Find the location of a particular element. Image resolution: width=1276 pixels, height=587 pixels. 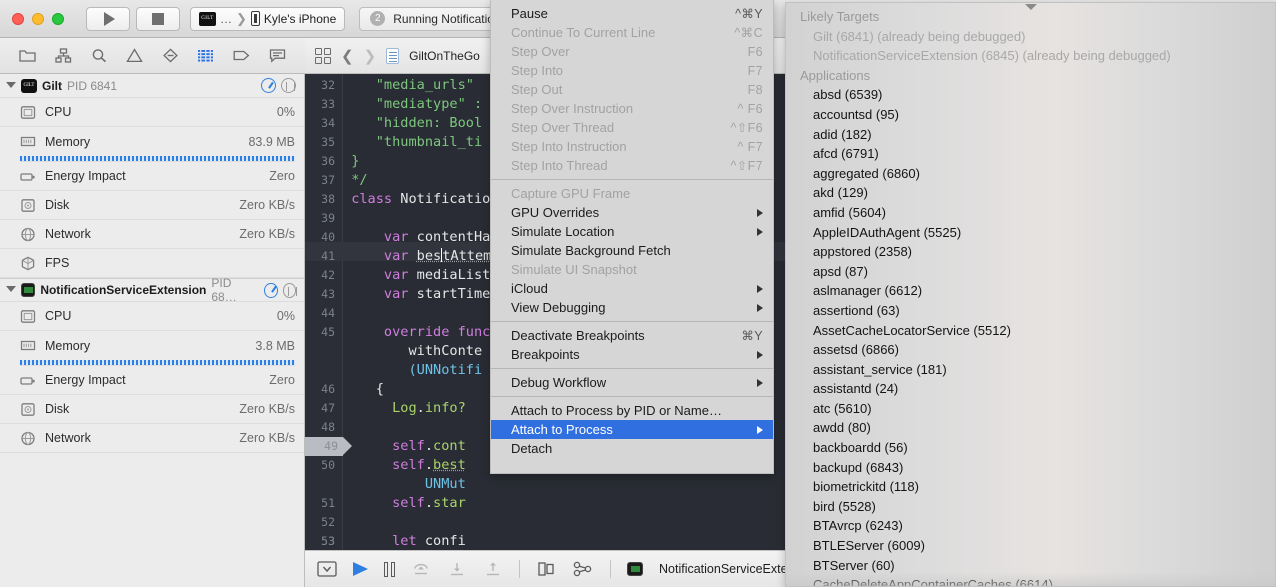

pause-icon is located at coordinates (389, 569).